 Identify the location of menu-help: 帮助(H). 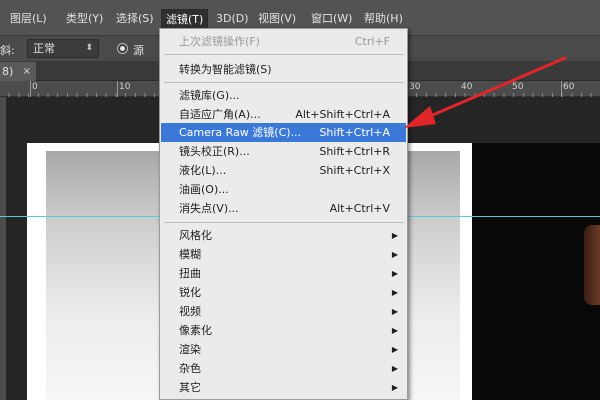
(383, 19).